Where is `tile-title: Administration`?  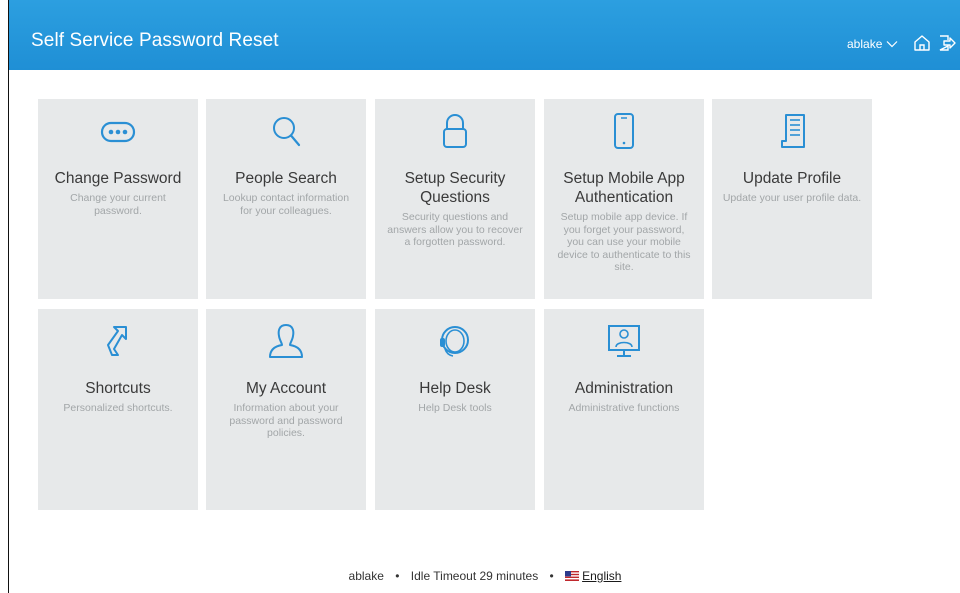 tile-title: Administration is located at coordinates (624, 388).